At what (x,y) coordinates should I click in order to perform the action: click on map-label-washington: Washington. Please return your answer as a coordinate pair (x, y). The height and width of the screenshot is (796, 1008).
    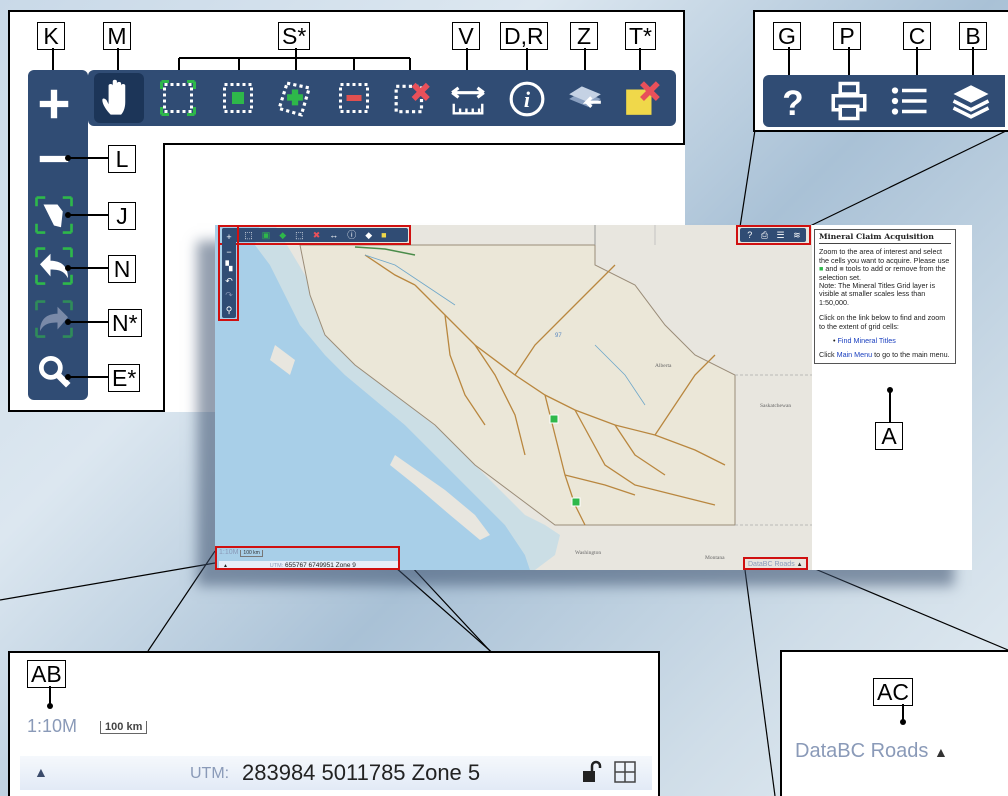
    Looking at the image, I should click on (588, 553).